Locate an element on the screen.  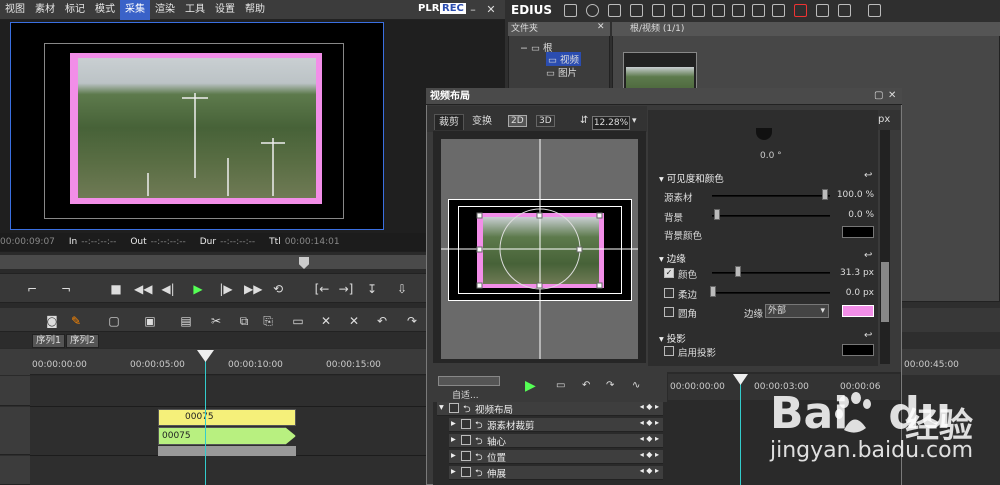
graph-icon: ∿ is located at coordinates (636, 385).